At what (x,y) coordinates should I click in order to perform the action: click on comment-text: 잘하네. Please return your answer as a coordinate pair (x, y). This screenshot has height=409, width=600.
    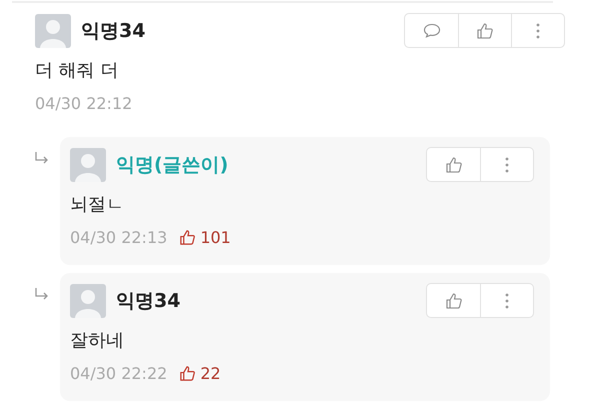
    Looking at the image, I should click on (97, 340).